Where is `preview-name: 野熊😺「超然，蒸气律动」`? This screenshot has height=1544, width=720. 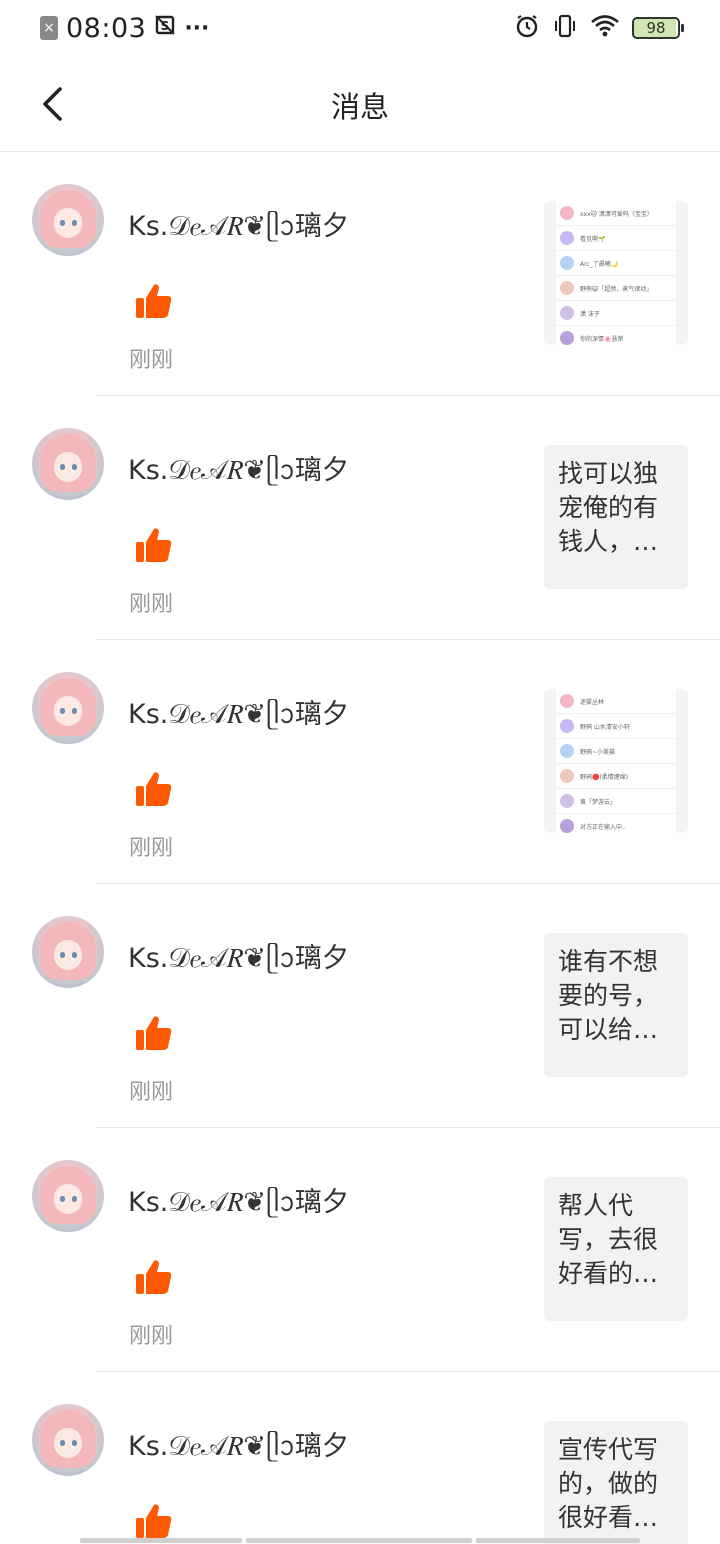 preview-name: 野熊😺「超然，蒸气律动」 is located at coordinates (616, 289).